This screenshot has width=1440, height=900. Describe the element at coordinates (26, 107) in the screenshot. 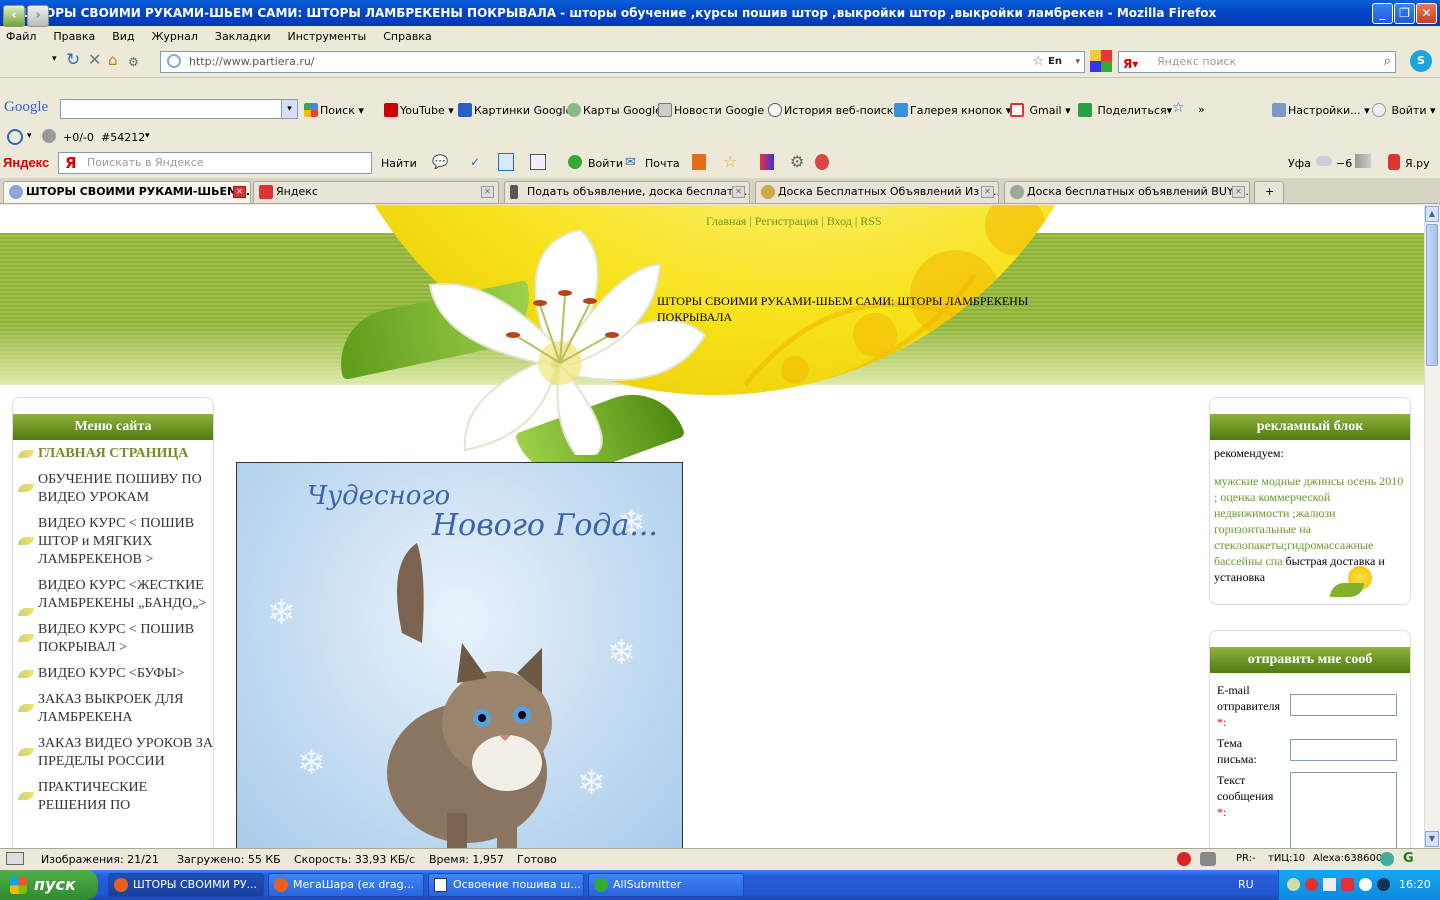

I see `google-logo: Google` at that location.